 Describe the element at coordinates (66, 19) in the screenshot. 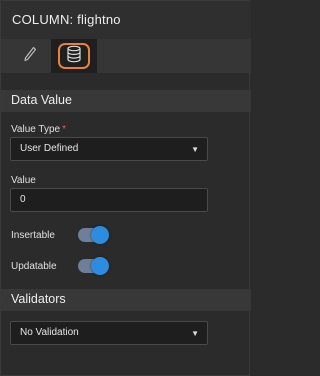

I see `panel-title: COLUMN: flightno` at that location.